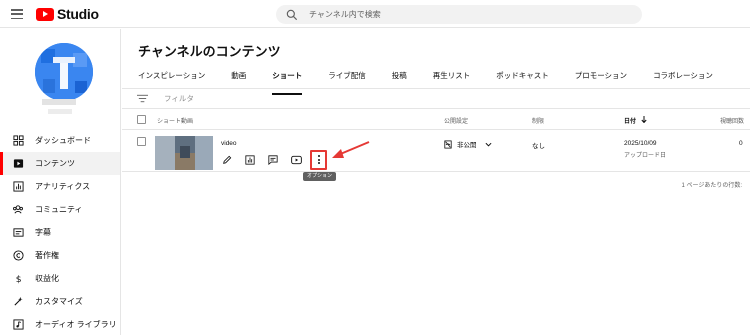 The height and width of the screenshot is (335, 750). What do you see at coordinates (47, 255) in the screenshot?
I see `sidebar-item-label: 著作権` at bounding box center [47, 255].